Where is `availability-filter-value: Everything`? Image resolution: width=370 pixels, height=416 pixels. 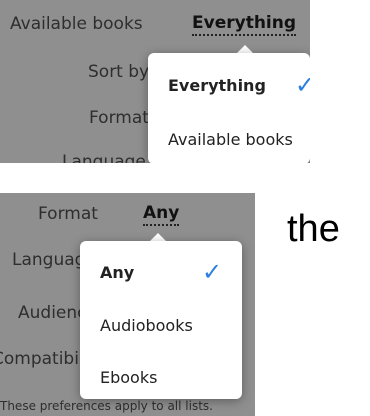
availability-filter-value: Everything is located at coordinates (244, 24).